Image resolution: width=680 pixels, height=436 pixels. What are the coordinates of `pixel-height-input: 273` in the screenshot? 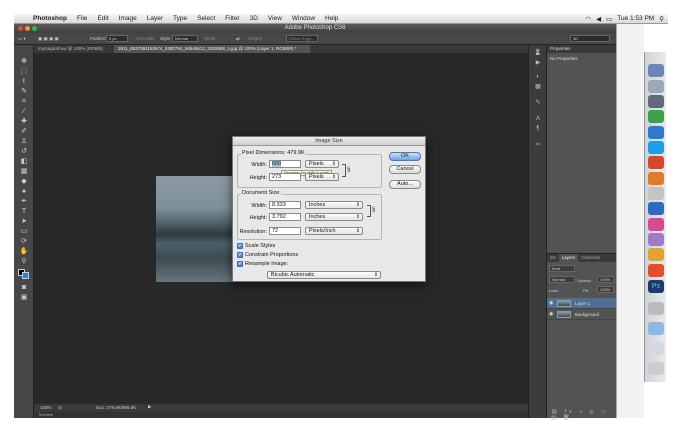 It's located at (285, 177).